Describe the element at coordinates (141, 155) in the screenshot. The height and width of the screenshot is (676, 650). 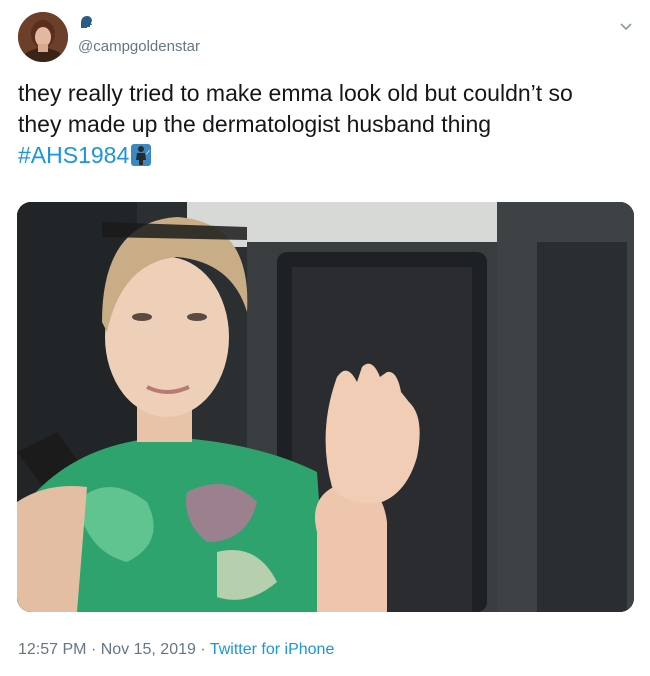
I see `knife-slasher-emoji` at that location.